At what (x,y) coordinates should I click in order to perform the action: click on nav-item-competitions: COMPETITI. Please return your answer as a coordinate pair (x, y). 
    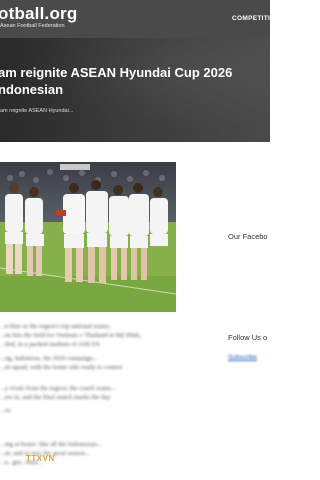
    Looking at the image, I should click on (251, 18).